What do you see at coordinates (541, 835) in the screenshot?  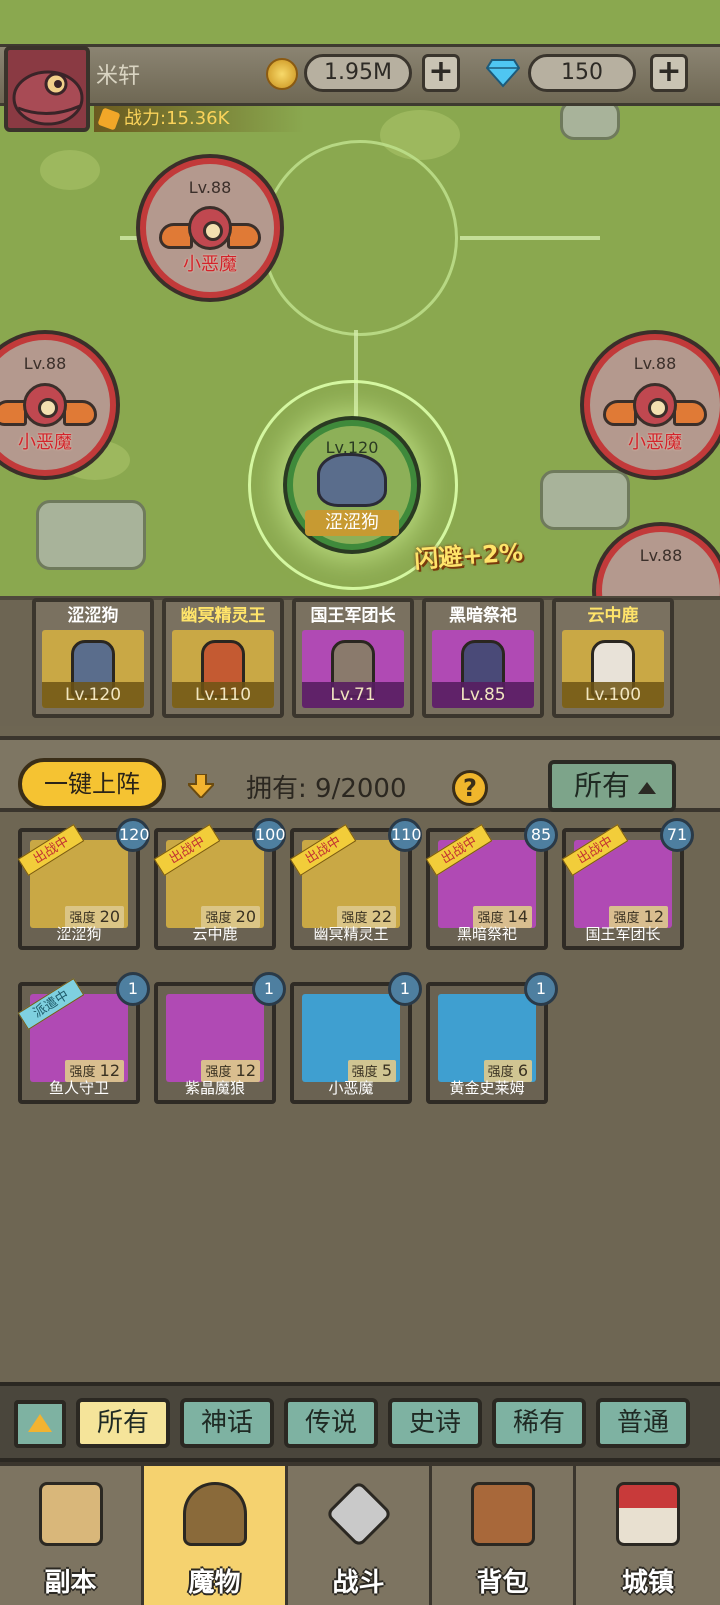 I see `monster-level-badge: 85` at bounding box center [541, 835].